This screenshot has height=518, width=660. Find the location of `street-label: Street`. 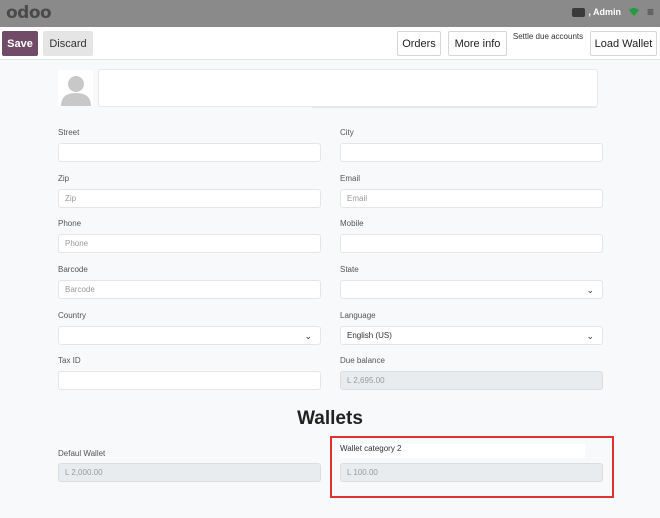

street-label: Street is located at coordinates (69, 132).